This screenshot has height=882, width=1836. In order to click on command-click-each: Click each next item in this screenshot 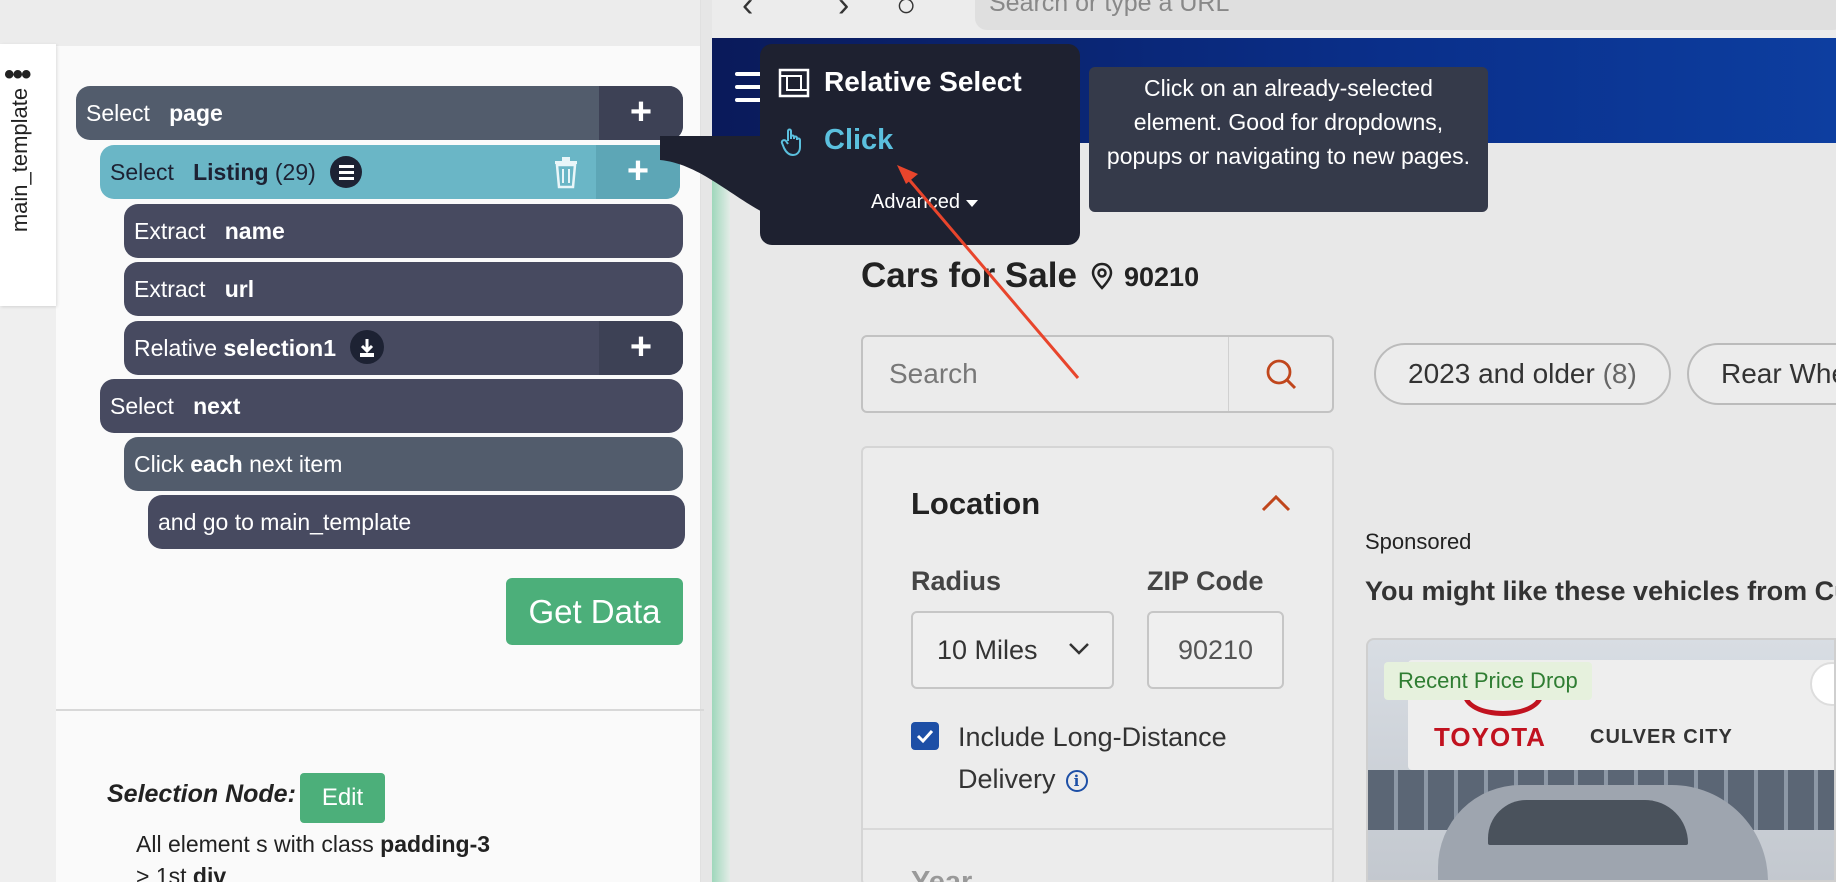, I will do `click(403, 464)`.